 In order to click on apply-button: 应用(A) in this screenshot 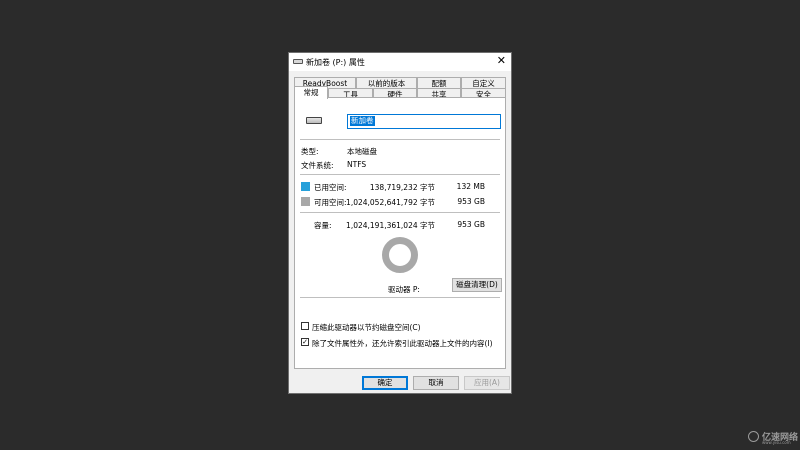, I will do `click(487, 383)`.